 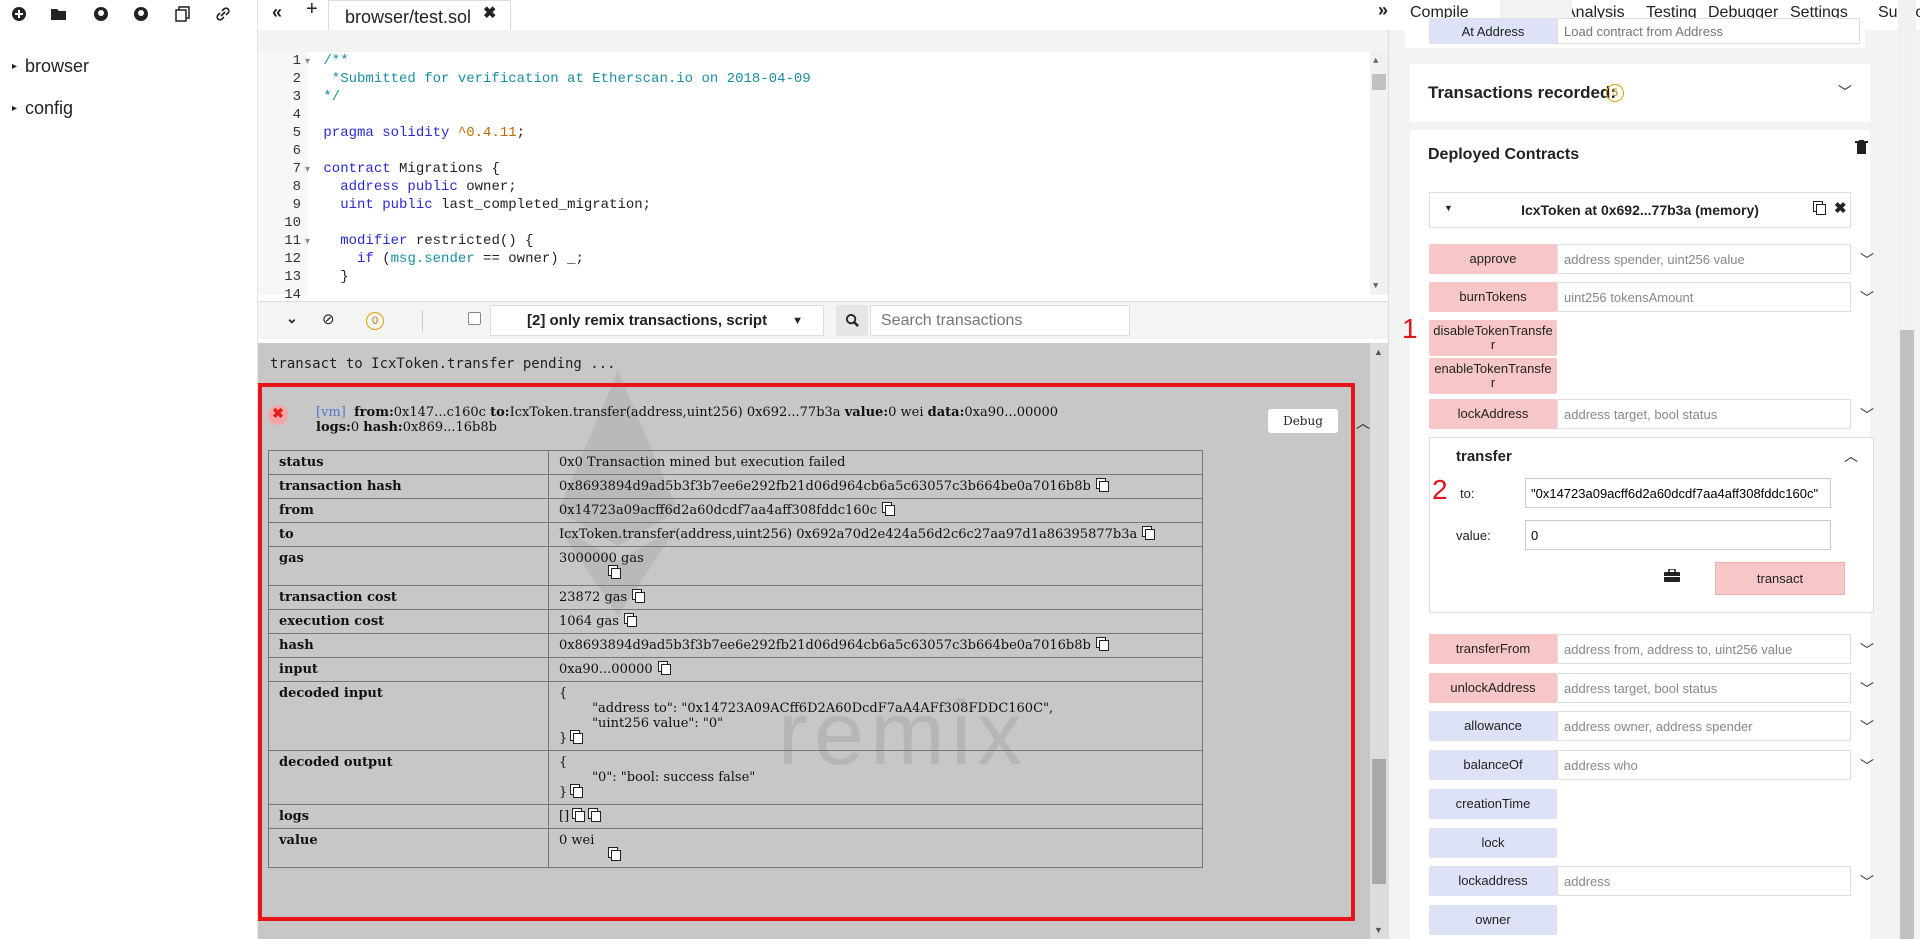 I want to click on search-icon, so click(x=852, y=320).